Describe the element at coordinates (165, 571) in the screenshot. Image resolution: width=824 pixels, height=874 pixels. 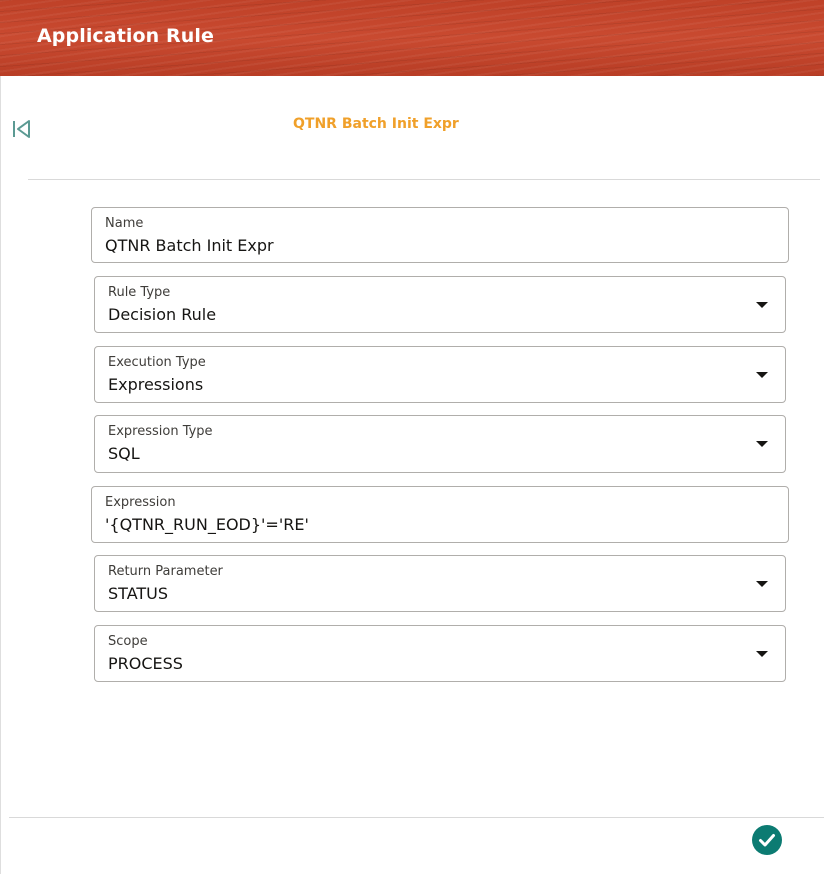
I see `return-parameter-label: Return Parameter` at that location.